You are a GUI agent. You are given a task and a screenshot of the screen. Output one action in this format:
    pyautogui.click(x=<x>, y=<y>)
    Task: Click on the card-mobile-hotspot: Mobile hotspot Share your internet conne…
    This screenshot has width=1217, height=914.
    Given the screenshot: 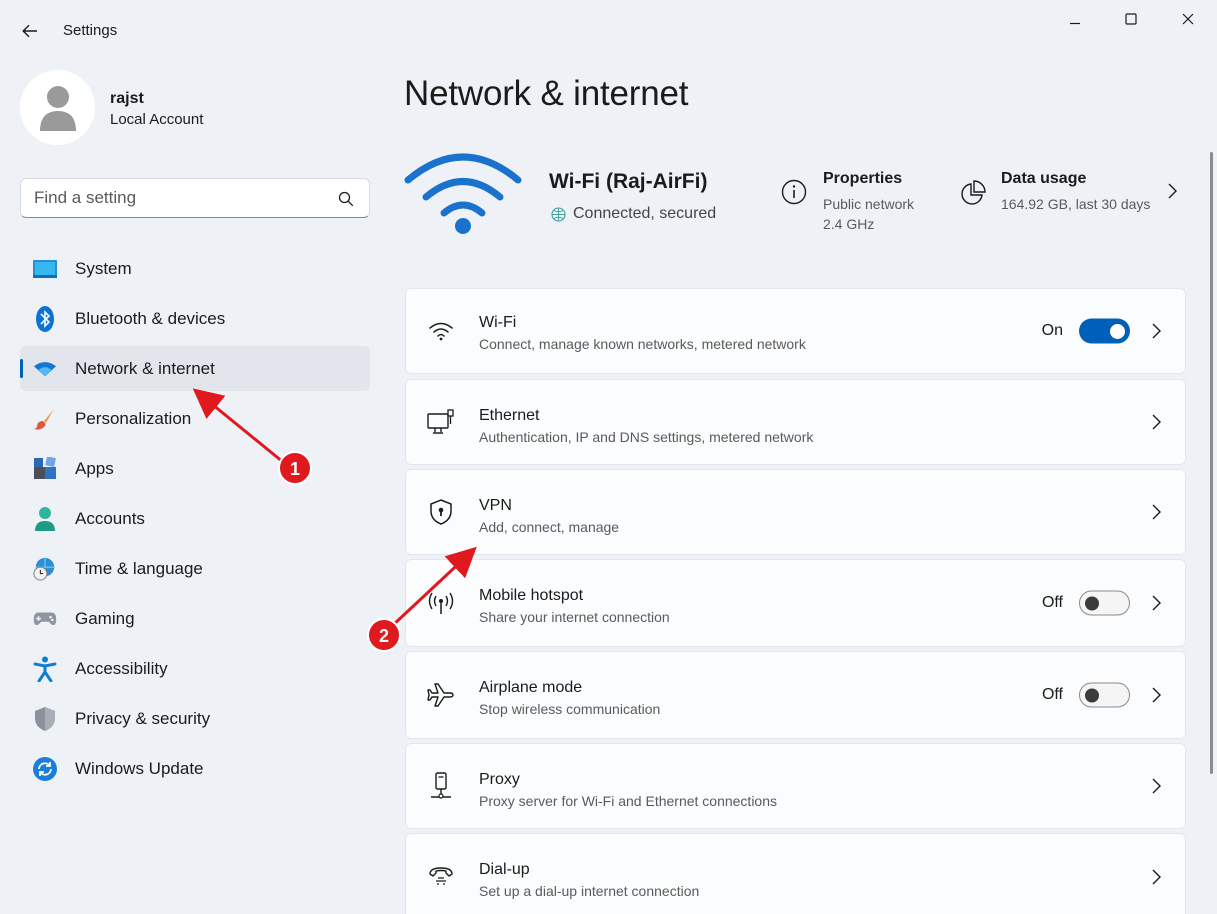 What is the action you would take?
    pyautogui.click(x=795, y=603)
    